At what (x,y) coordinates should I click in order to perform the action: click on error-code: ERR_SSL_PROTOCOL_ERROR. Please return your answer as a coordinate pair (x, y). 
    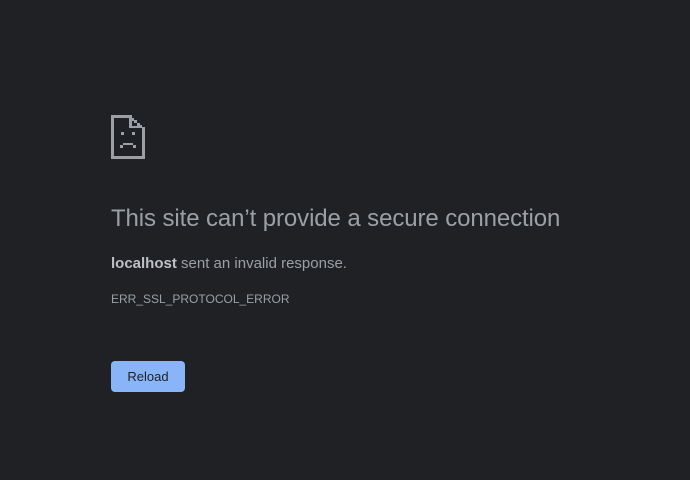
    Looking at the image, I should click on (200, 299).